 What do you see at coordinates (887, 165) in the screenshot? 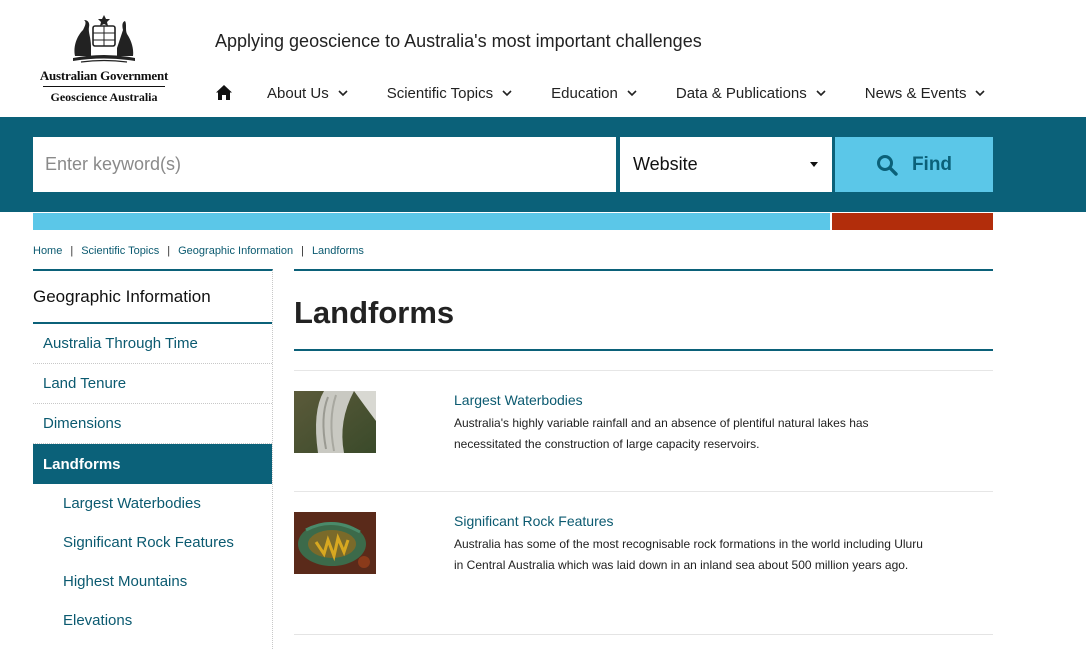
I see `search-icon` at bounding box center [887, 165].